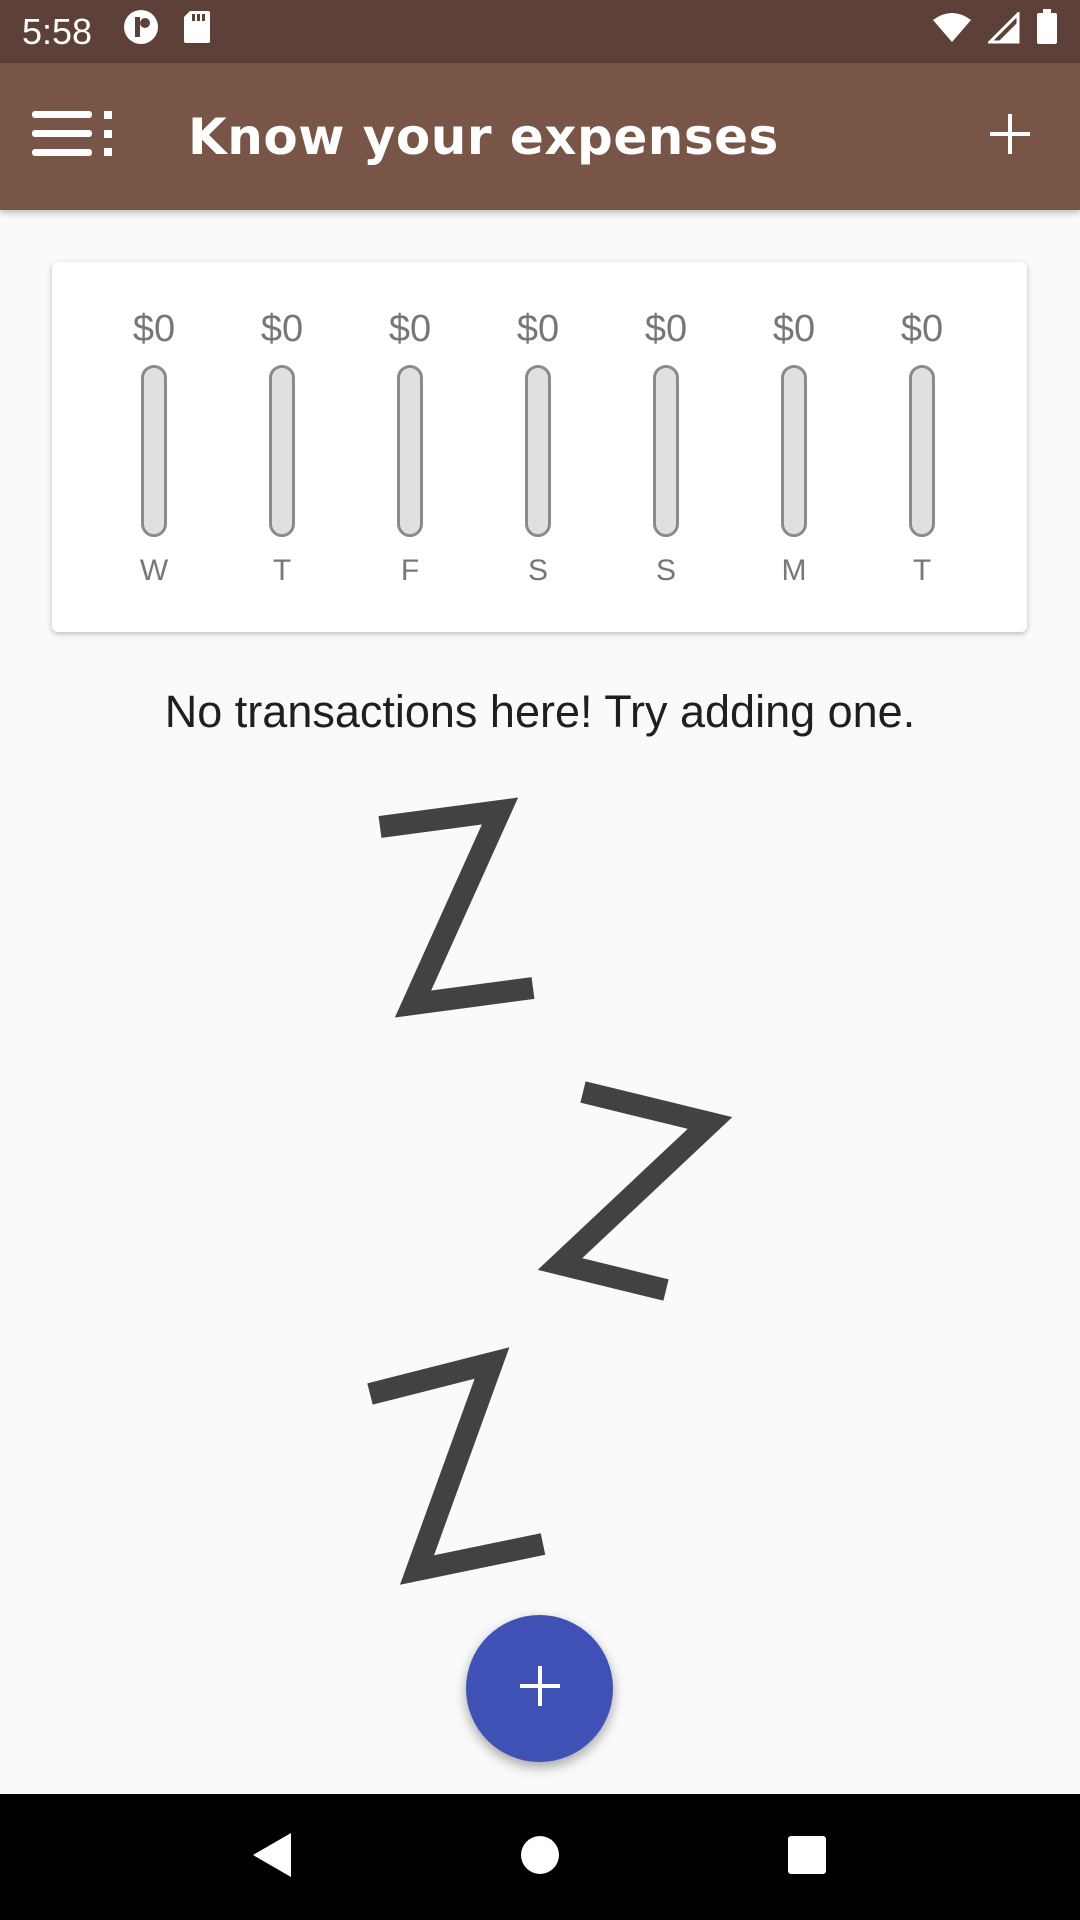 Image resolution: width=1080 pixels, height=1920 pixels. I want to click on day-label: M, so click(794, 570).